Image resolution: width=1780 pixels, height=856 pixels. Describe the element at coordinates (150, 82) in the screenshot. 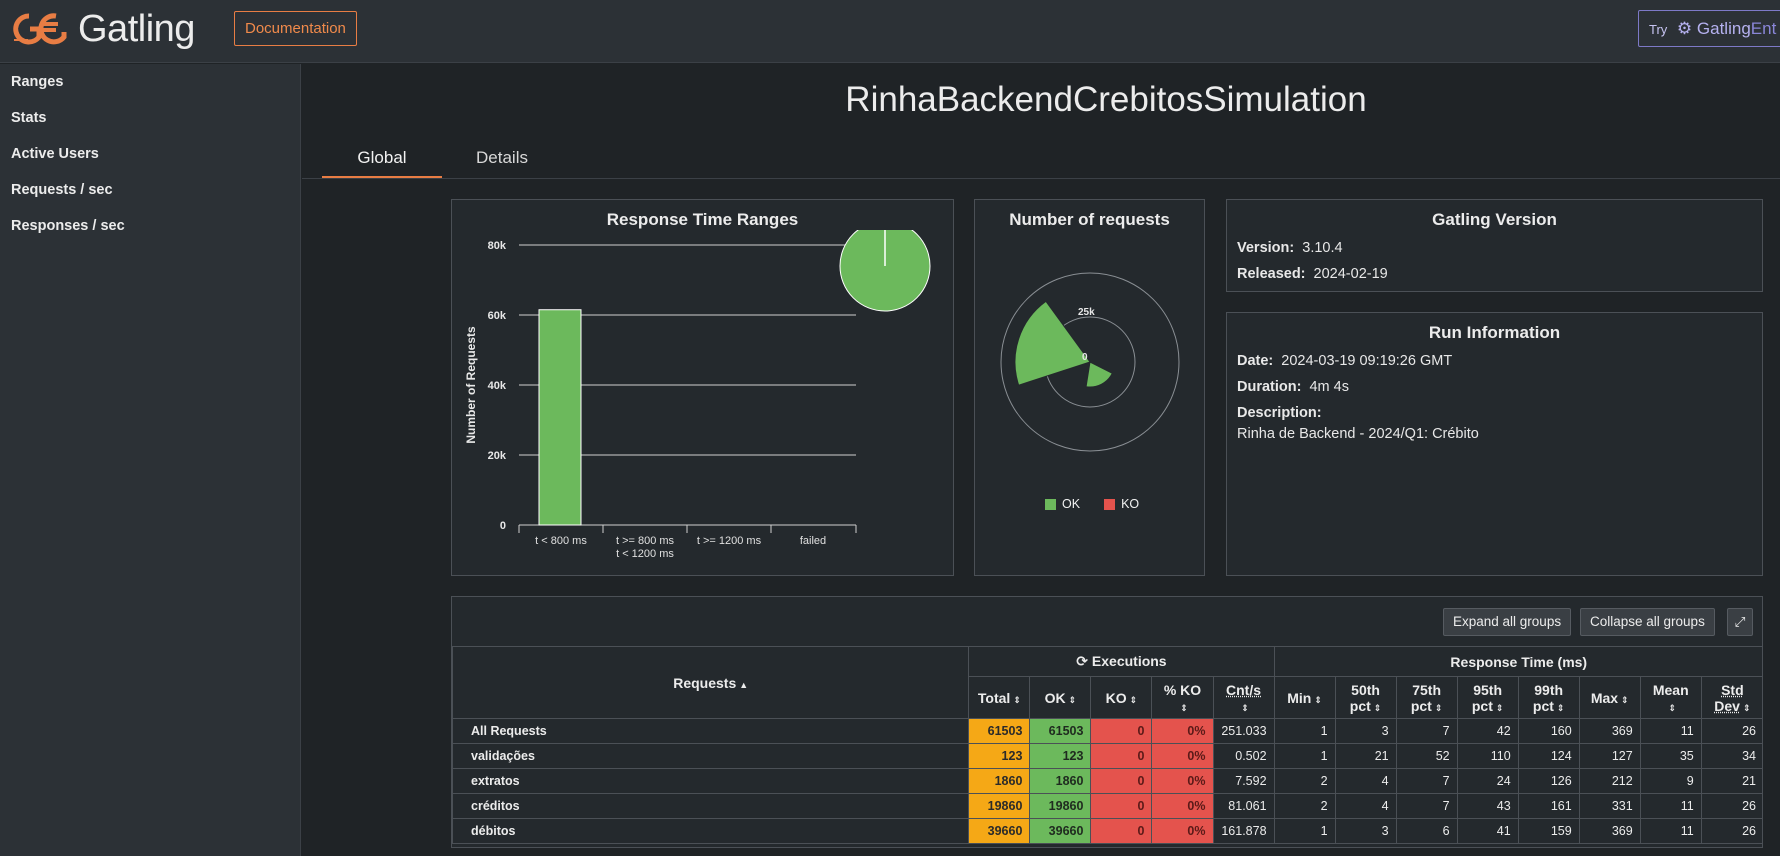

I see `sidebar-item-ranges: Ranges` at that location.